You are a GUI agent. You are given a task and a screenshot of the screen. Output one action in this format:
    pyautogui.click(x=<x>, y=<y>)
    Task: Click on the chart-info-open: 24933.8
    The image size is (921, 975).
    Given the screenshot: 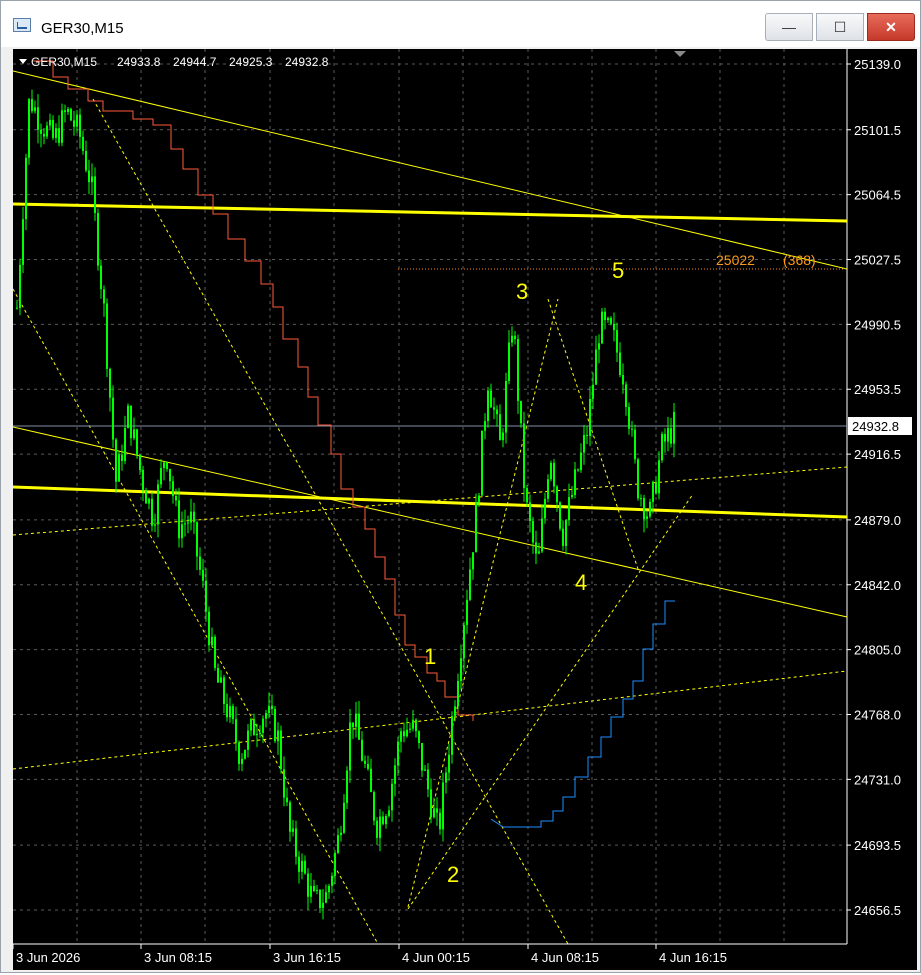 What is the action you would take?
    pyautogui.click(x=139, y=62)
    